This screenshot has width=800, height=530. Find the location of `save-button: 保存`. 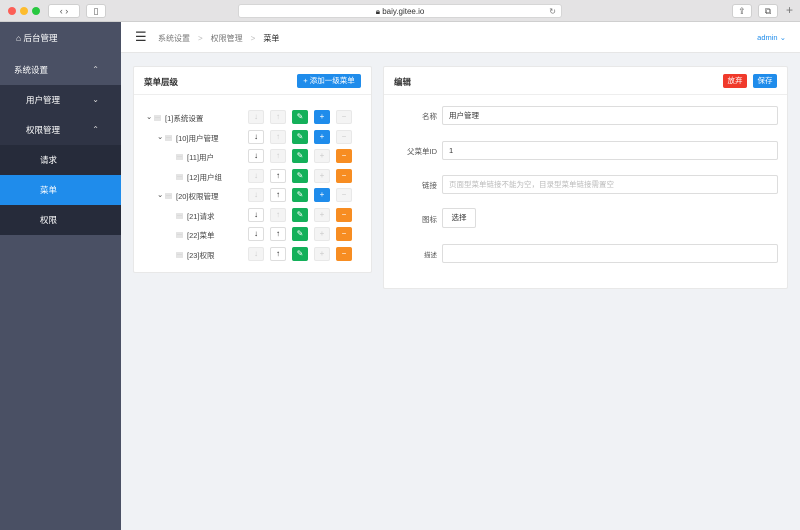

save-button: 保存 is located at coordinates (765, 81).